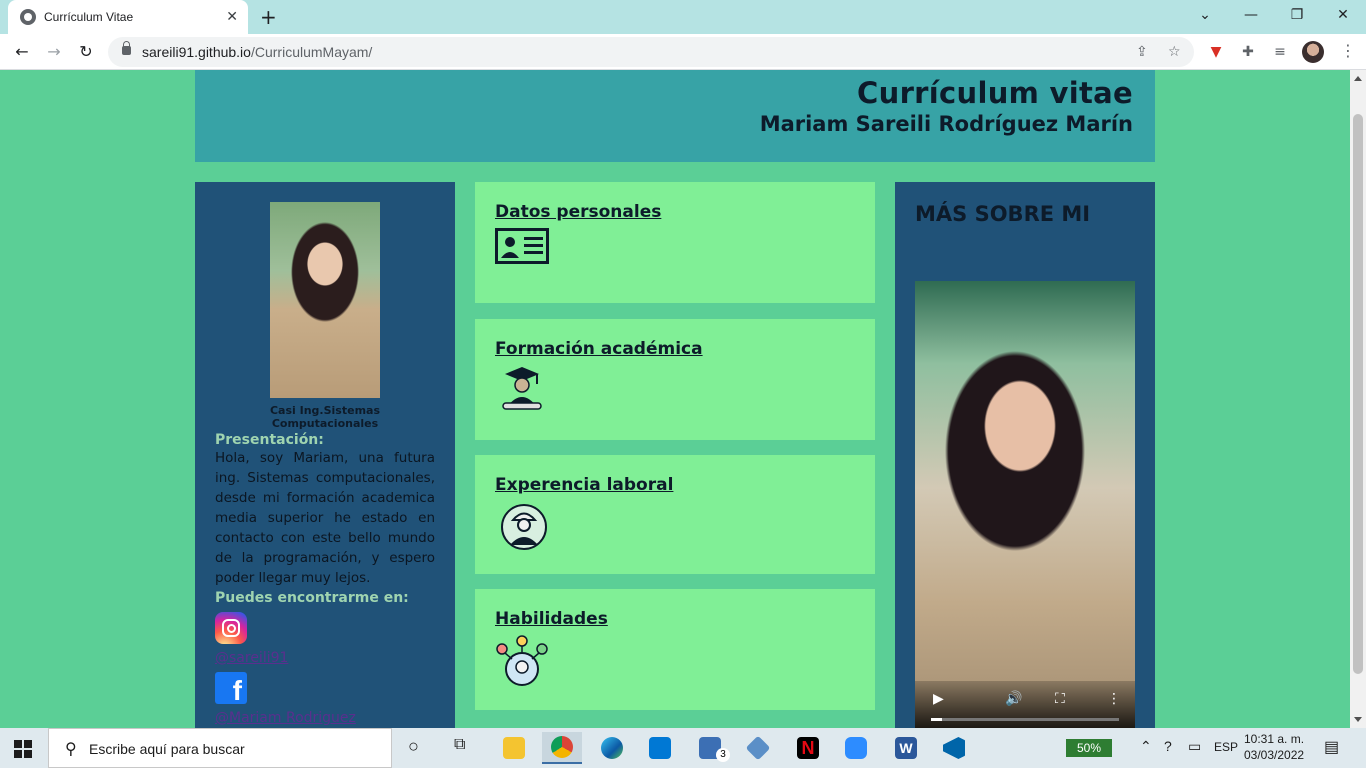 The width and height of the screenshot is (1366, 768). I want to click on battery-percentage: 50%, so click(1089, 748).